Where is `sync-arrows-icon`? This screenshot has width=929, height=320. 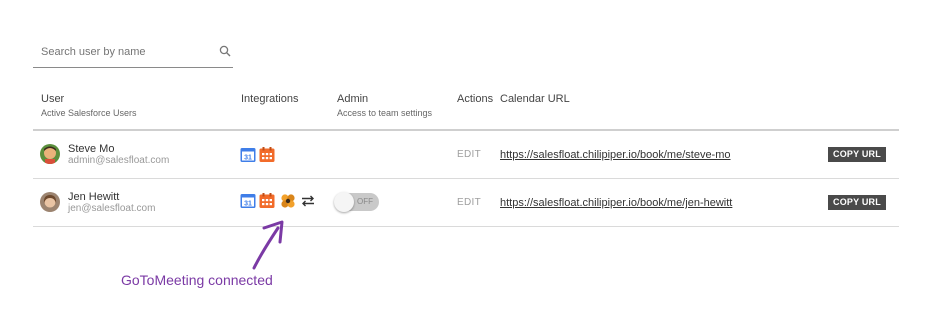
sync-arrows-icon is located at coordinates (308, 201).